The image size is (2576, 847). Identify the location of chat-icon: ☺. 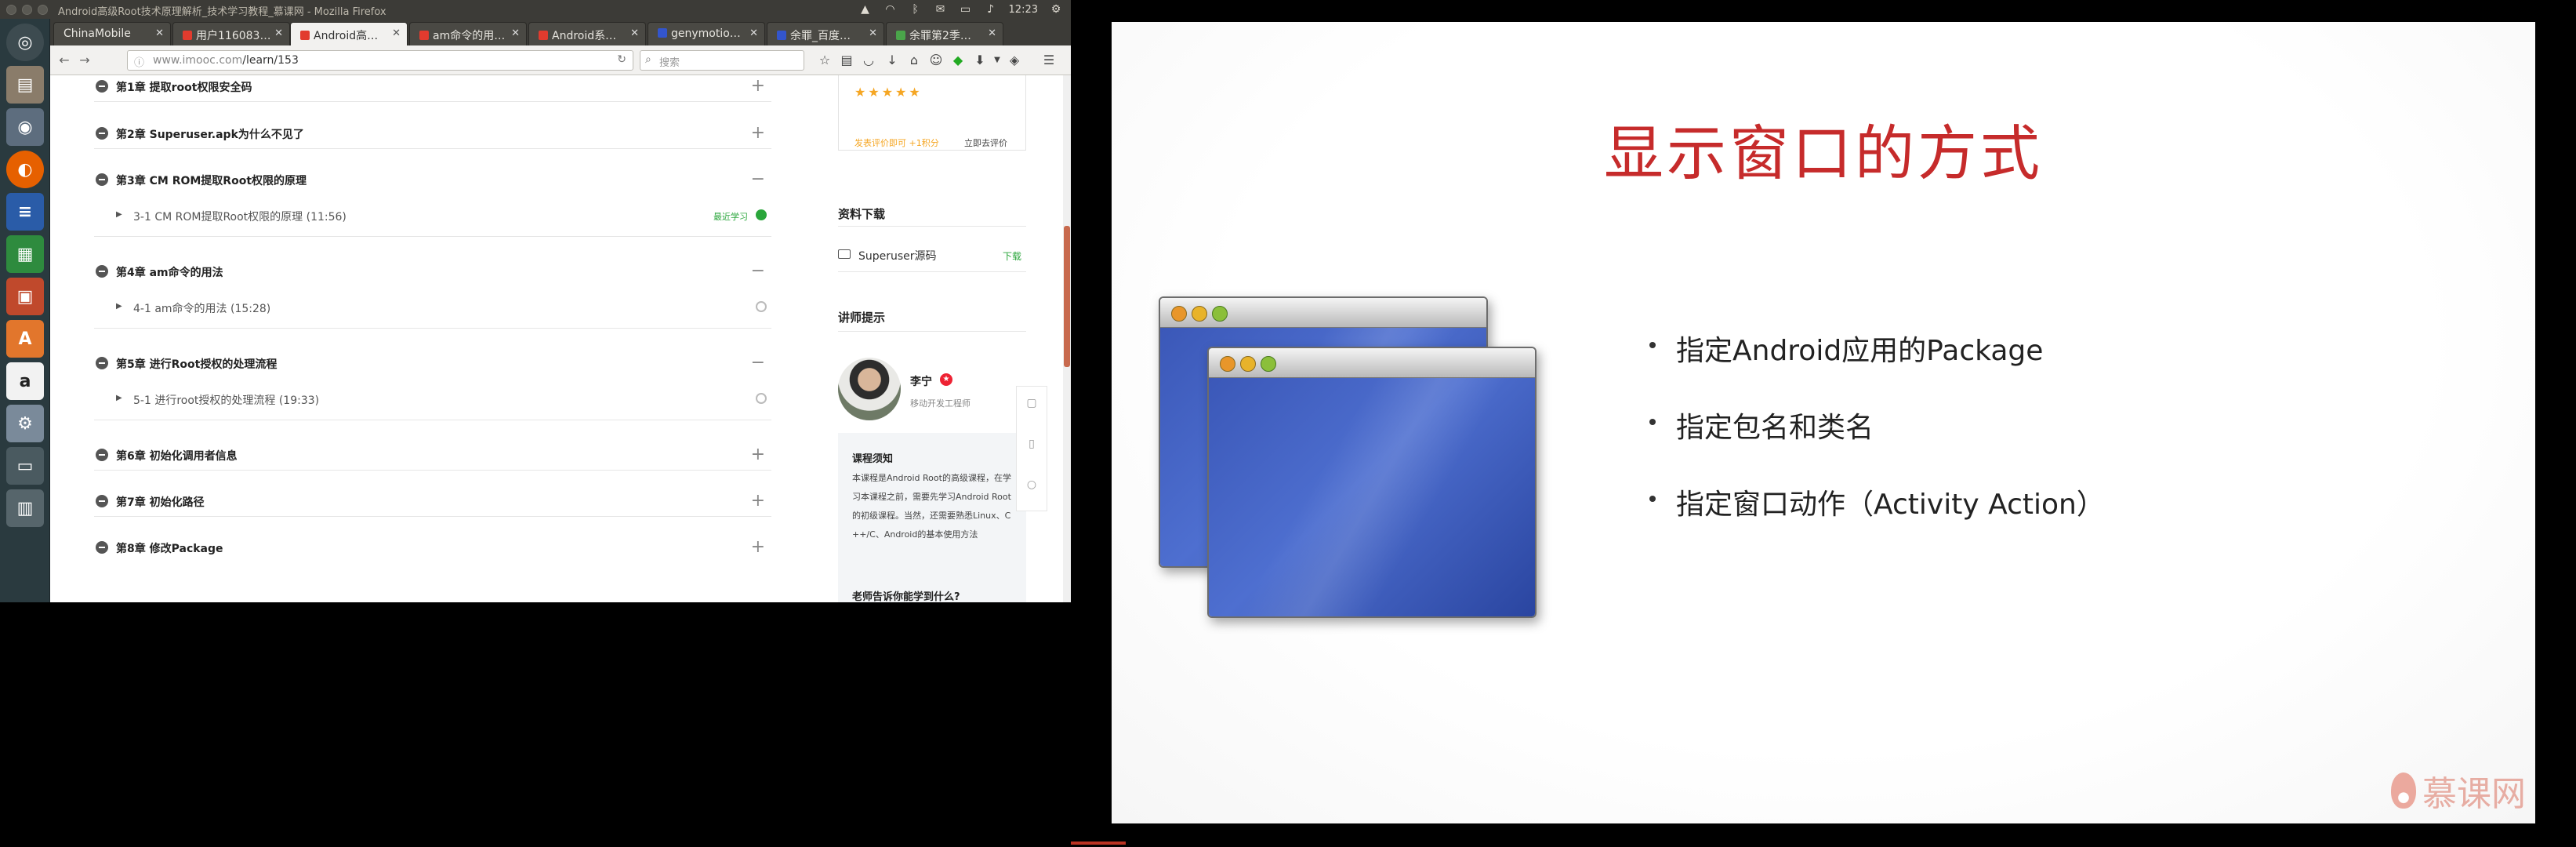
(936, 60).